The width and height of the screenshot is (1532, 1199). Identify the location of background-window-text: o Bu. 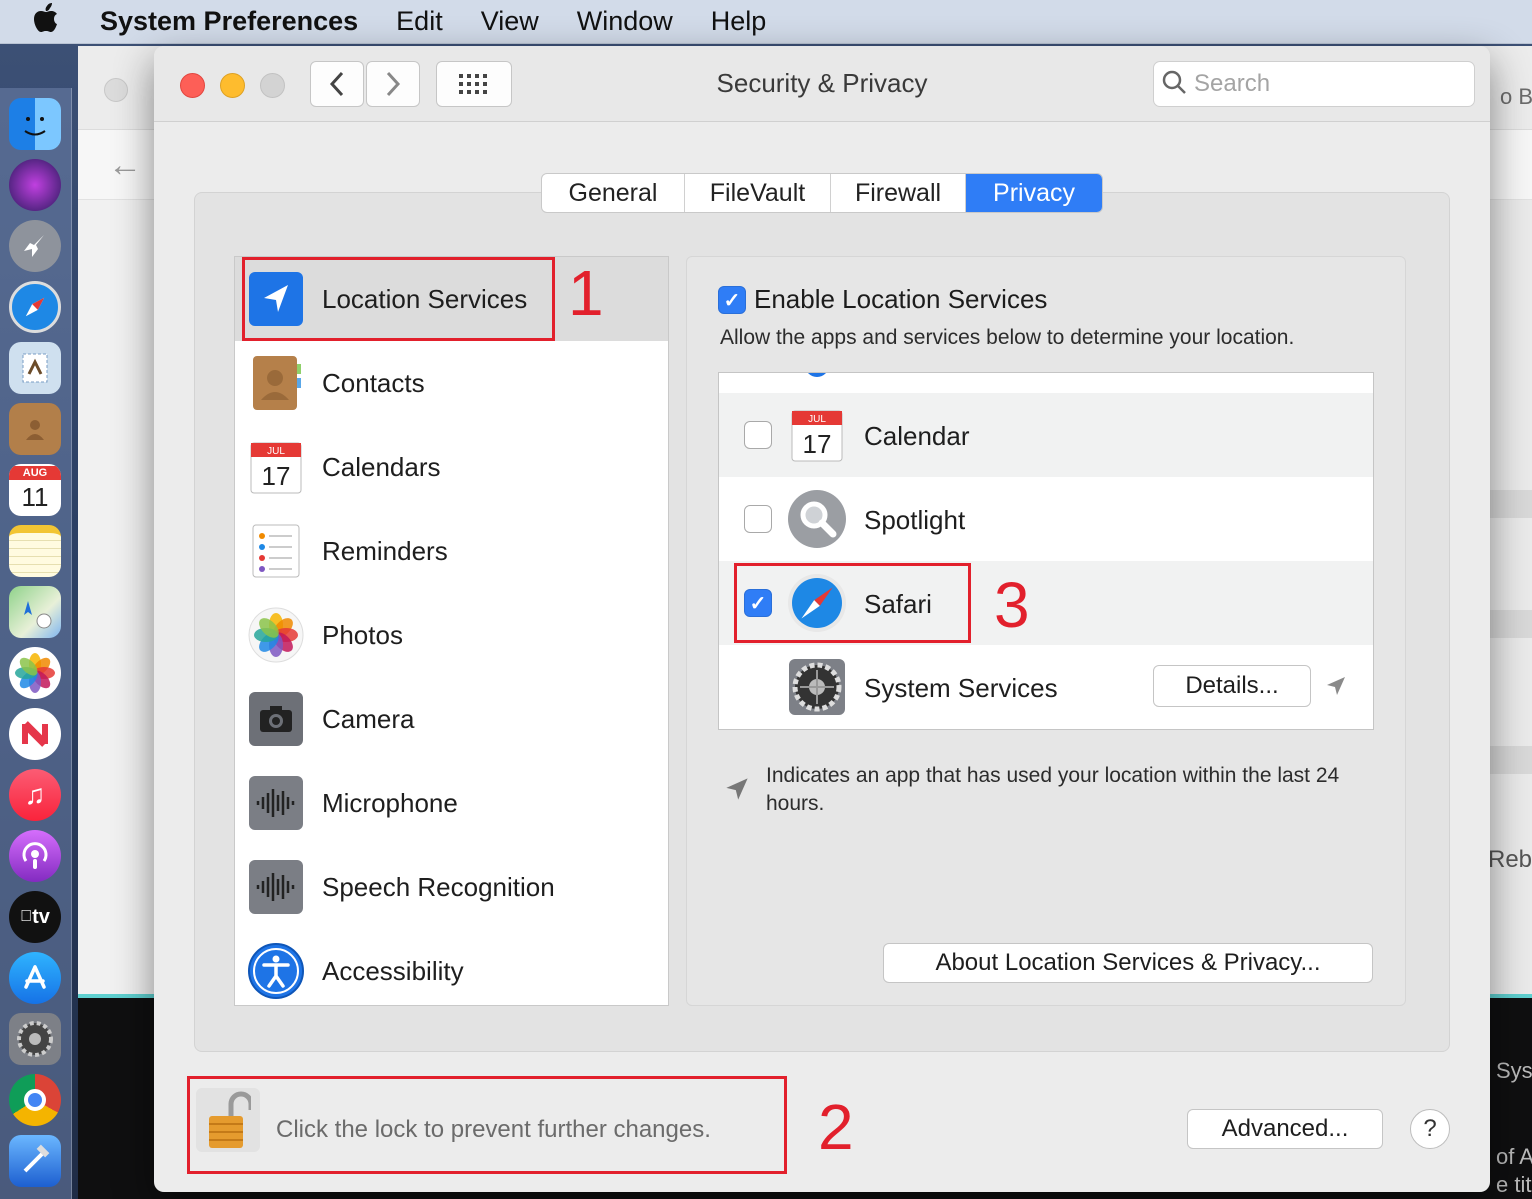
(1516, 96).